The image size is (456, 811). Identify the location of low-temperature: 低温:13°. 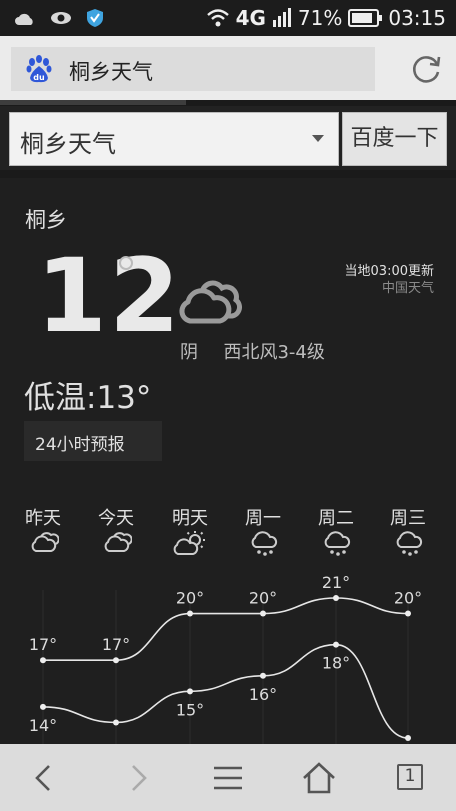
(88, 398).